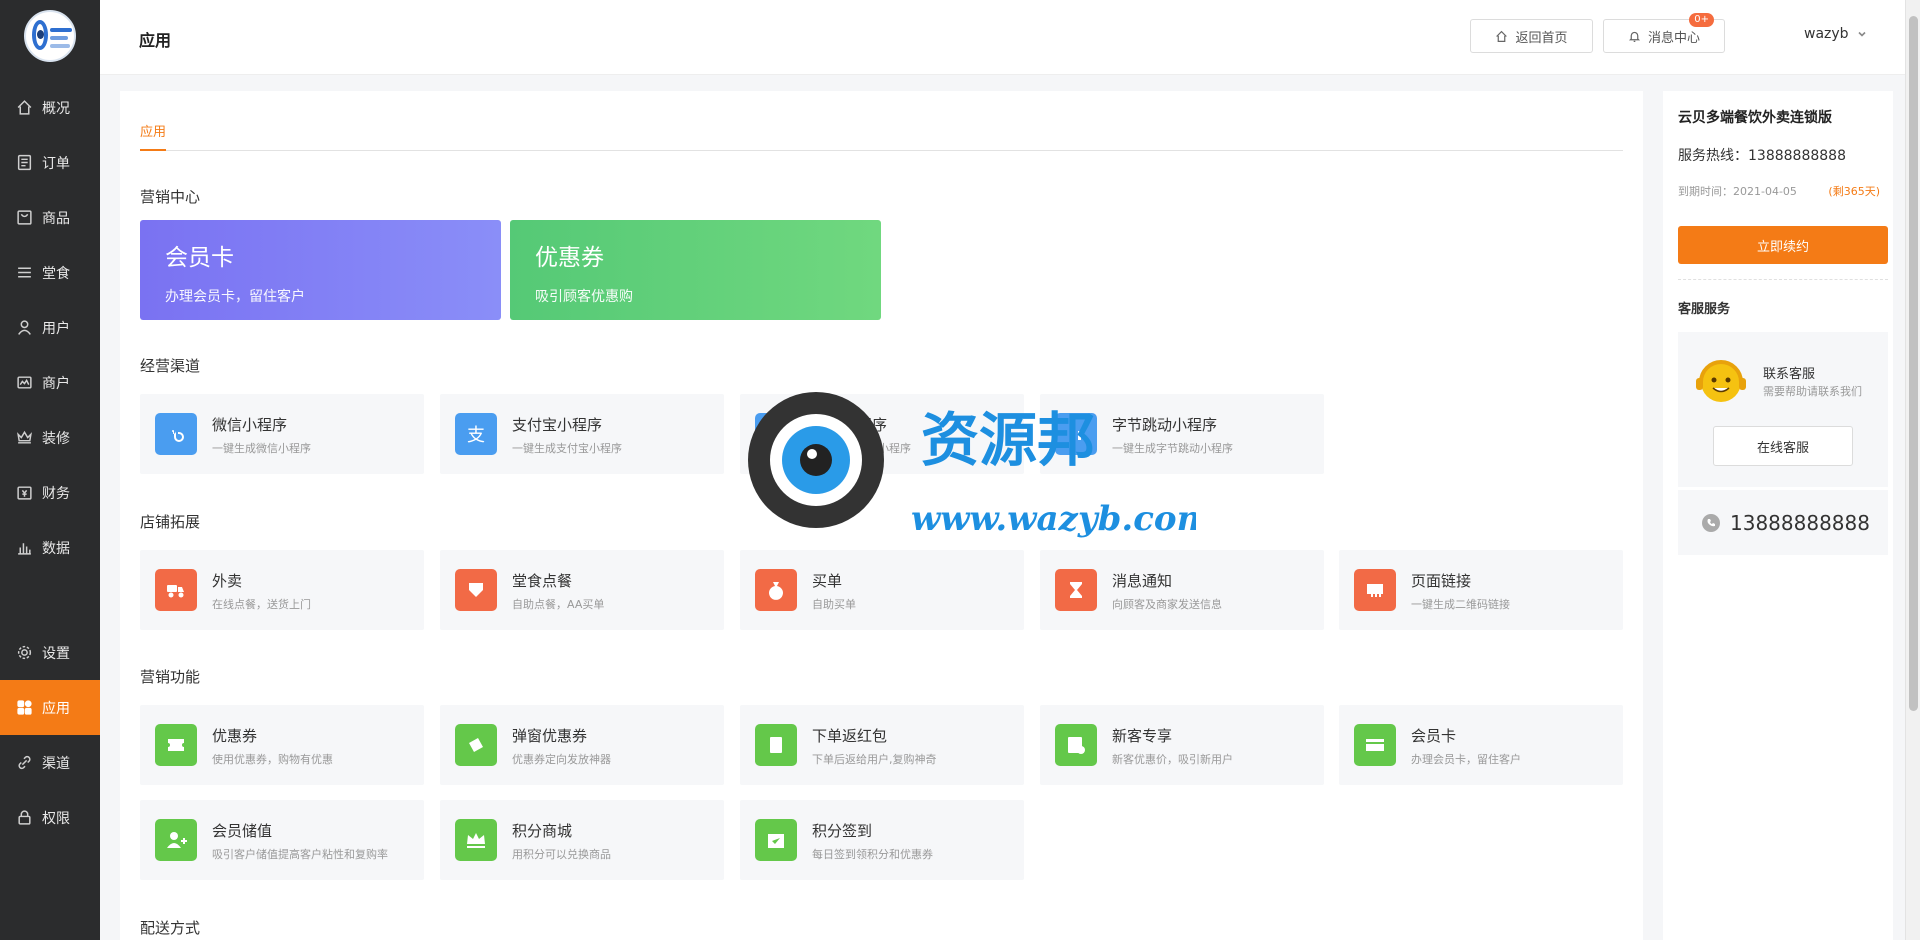  Describe the element at coordinates (1167, 604) in the screenshot. I see `tile-desc: 向顾客及商家发送信息` at that location.